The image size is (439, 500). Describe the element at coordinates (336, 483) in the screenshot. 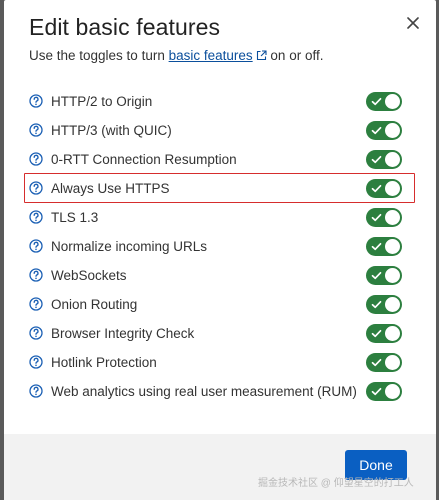

I see `watermark: 掘金技术社区 @ 仰望星空的打工人` at that location.